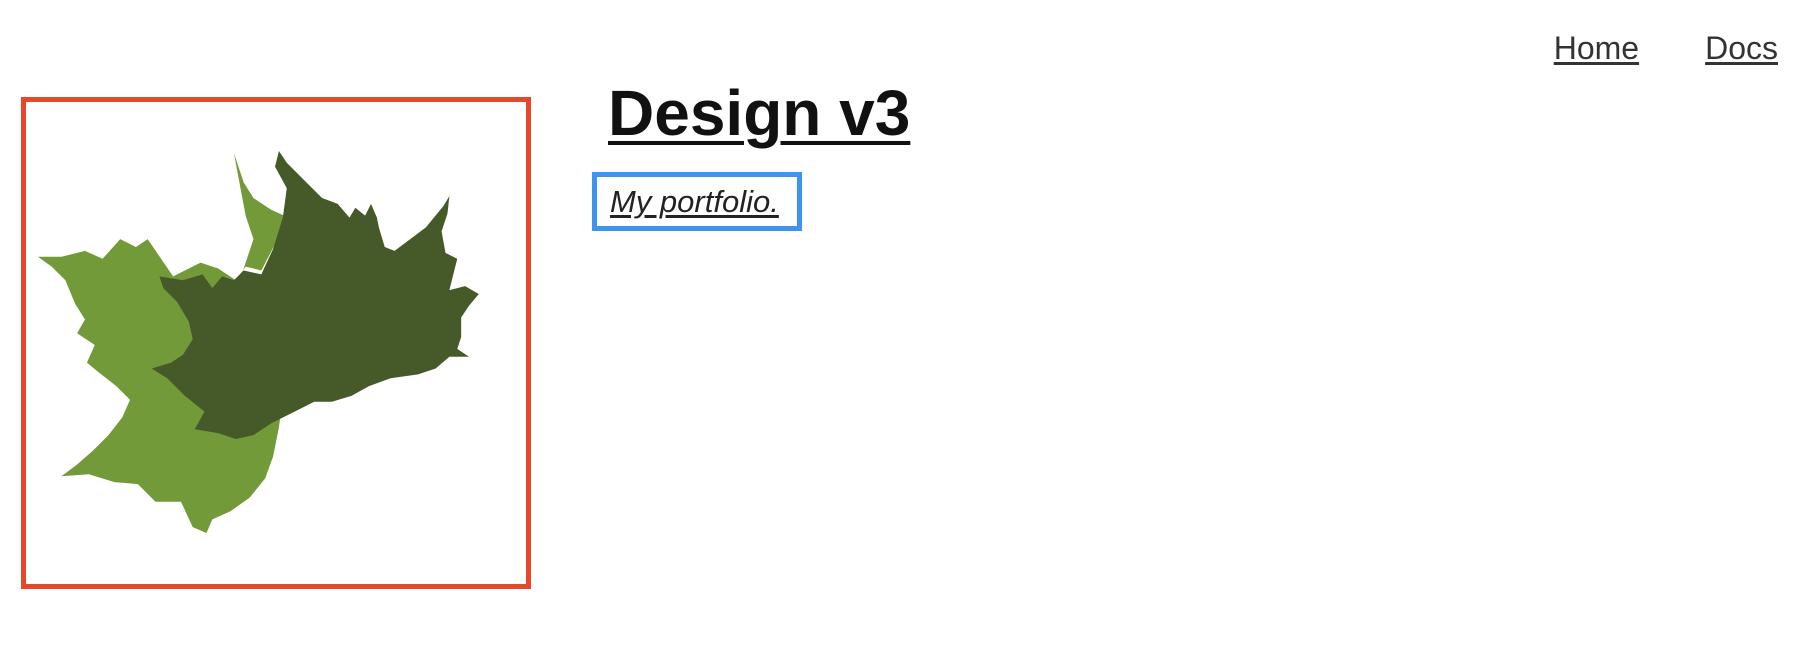 This screenshot has height=670, width=1808. What do you see at coordinates (694, 201) in the screenshot?
I see `tagline-text: My portfolio.` at bounding box center [694, 201].